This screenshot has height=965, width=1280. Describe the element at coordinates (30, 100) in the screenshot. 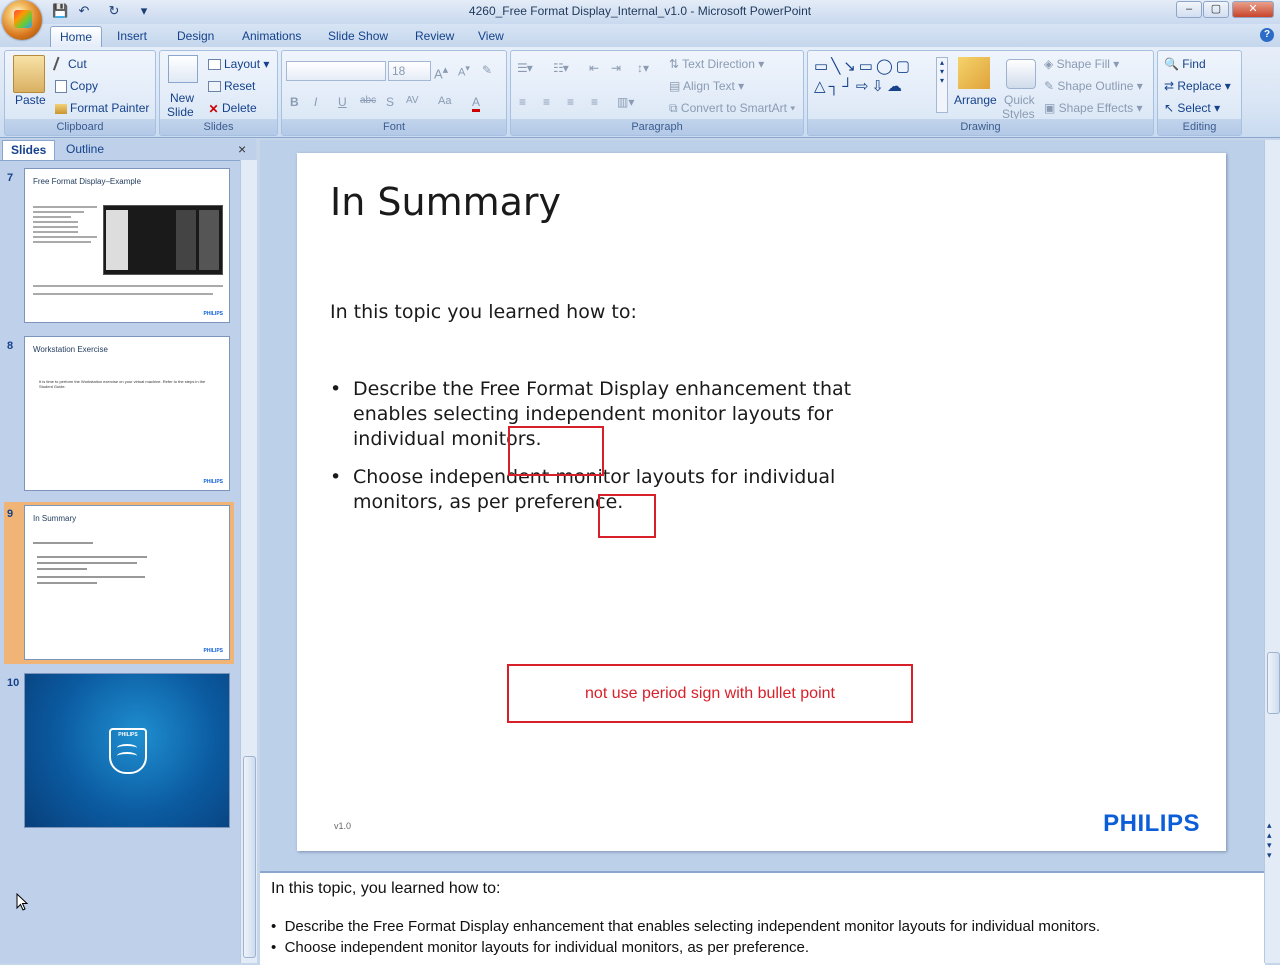

I see `paste-button: Paste` at that location.